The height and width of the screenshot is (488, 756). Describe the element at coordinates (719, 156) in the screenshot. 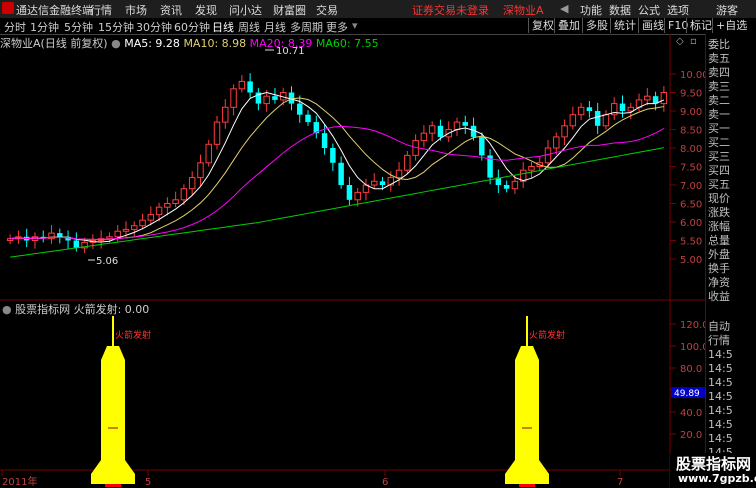

I see `side-panel-buy3-label: 买三` at that location.